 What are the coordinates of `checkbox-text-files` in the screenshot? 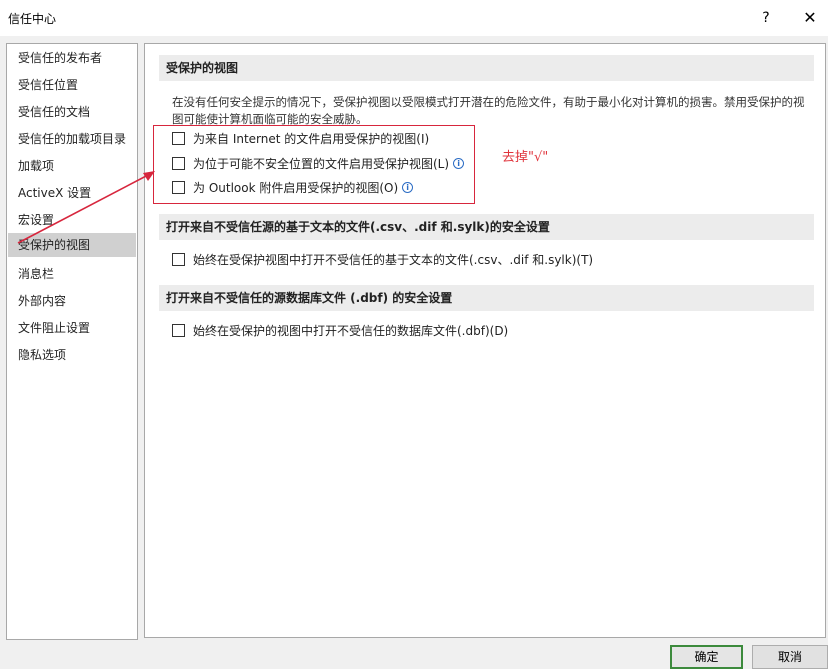 It's located at (178, 259).